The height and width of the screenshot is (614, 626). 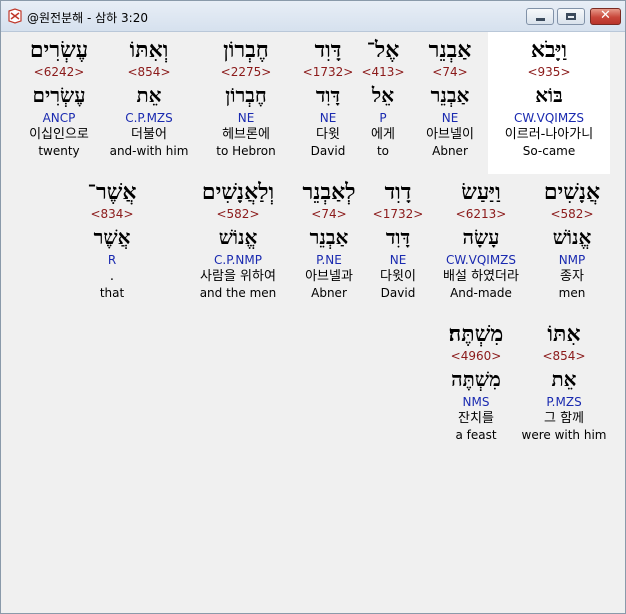 What do you see at coordinates (59, 72) in the screenshot?
I see `strong-number: <6242>` at bounding box center [59, 72].